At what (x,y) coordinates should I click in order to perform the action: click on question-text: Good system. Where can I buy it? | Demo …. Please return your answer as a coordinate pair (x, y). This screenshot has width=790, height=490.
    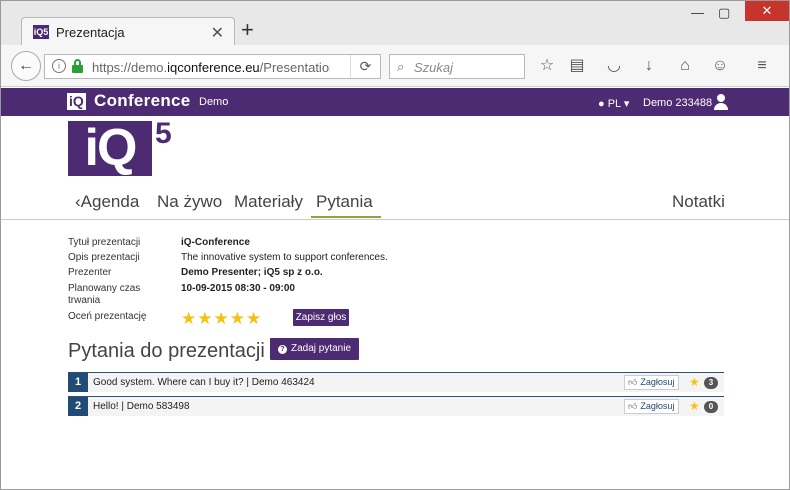
    Looking at the image, I should click on (204, 382).